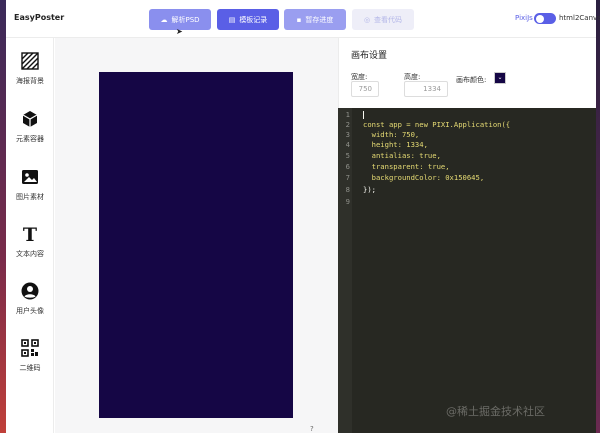  I want to click on line-number: 9, so click(347, 201).